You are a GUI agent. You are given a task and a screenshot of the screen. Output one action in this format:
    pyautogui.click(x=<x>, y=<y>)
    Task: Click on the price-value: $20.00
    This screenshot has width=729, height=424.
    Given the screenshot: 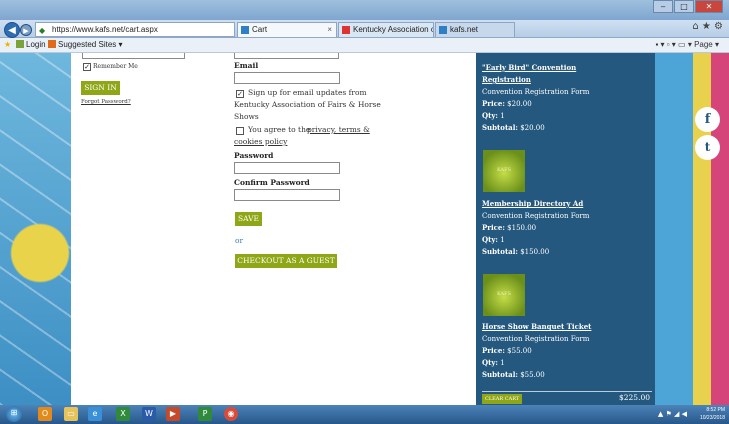 What is the action you would take?
    pyautogui.click(x=519, y=104)
    